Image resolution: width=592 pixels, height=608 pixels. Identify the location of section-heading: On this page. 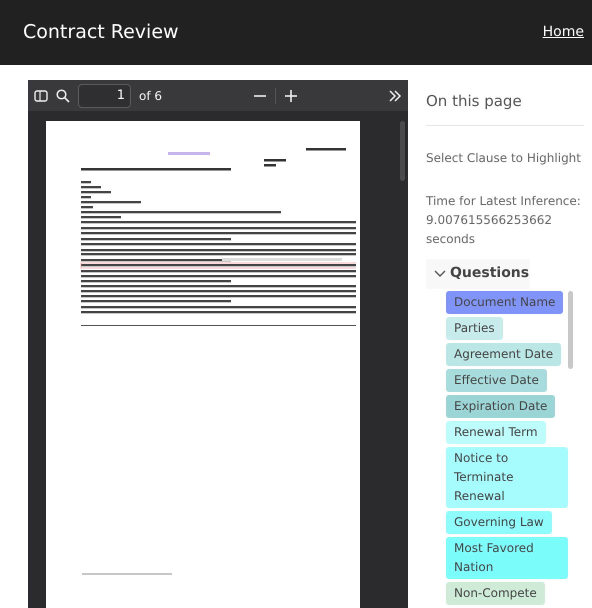
(474, 101).